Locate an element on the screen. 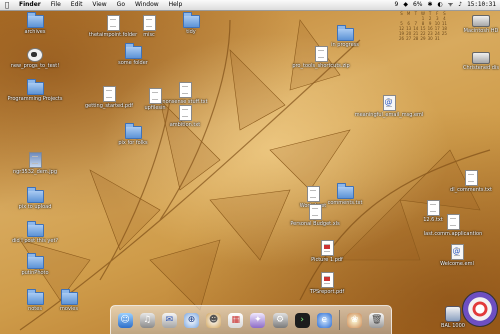 This screenshot has width=500, height=334. calendar-week-row: 26 27 28 29 30 31 is located at coordinates (423, 38).